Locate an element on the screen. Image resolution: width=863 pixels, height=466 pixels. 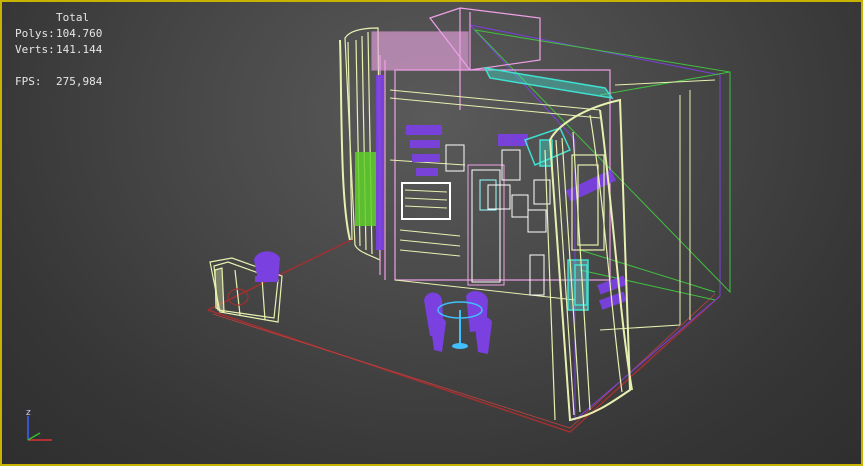
stats-total-header: Total is located at coordinates (73, 17).